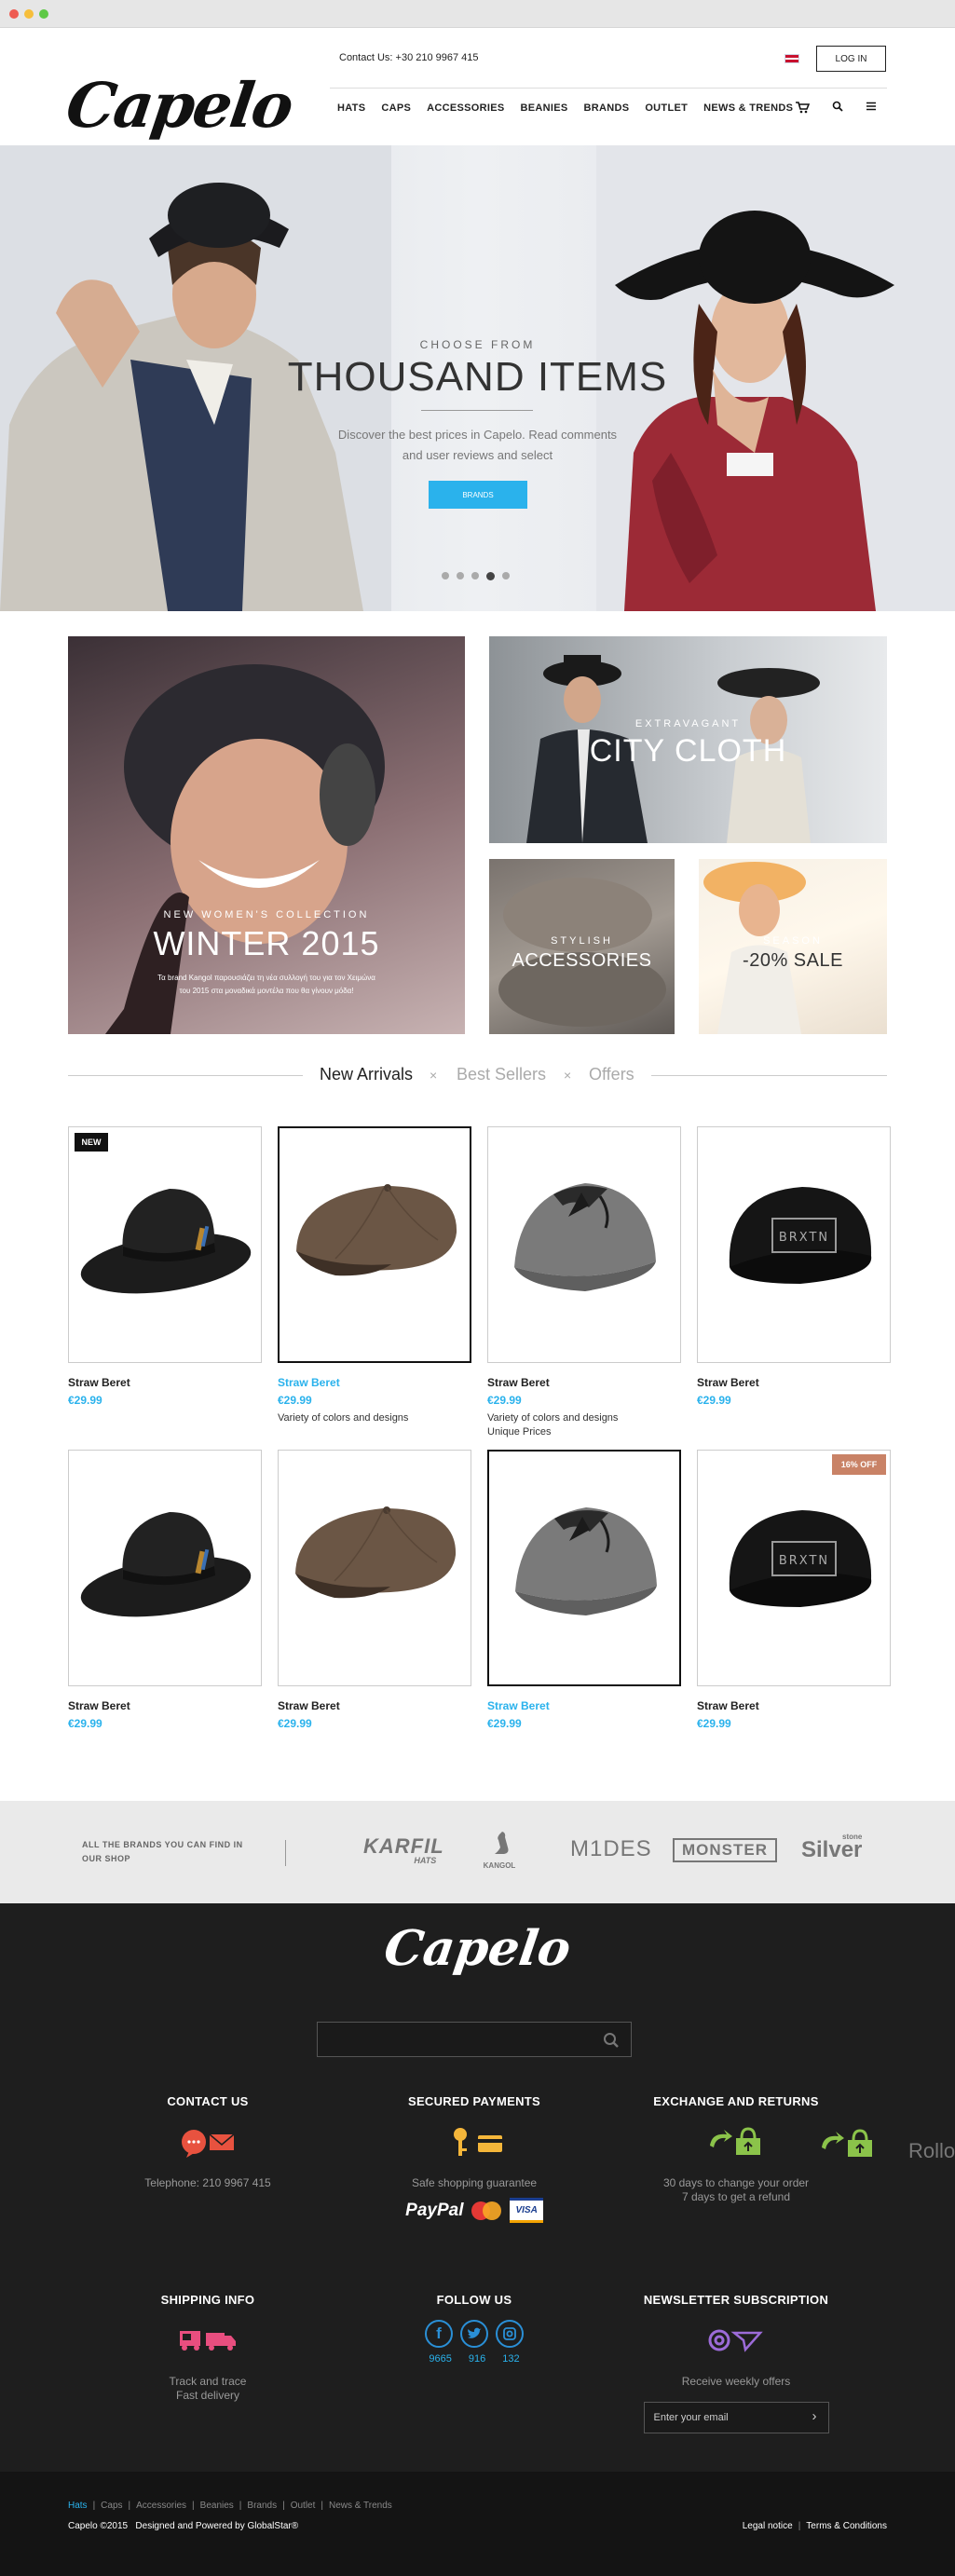  I want to click on instagram-icon, so click(510, 2334).